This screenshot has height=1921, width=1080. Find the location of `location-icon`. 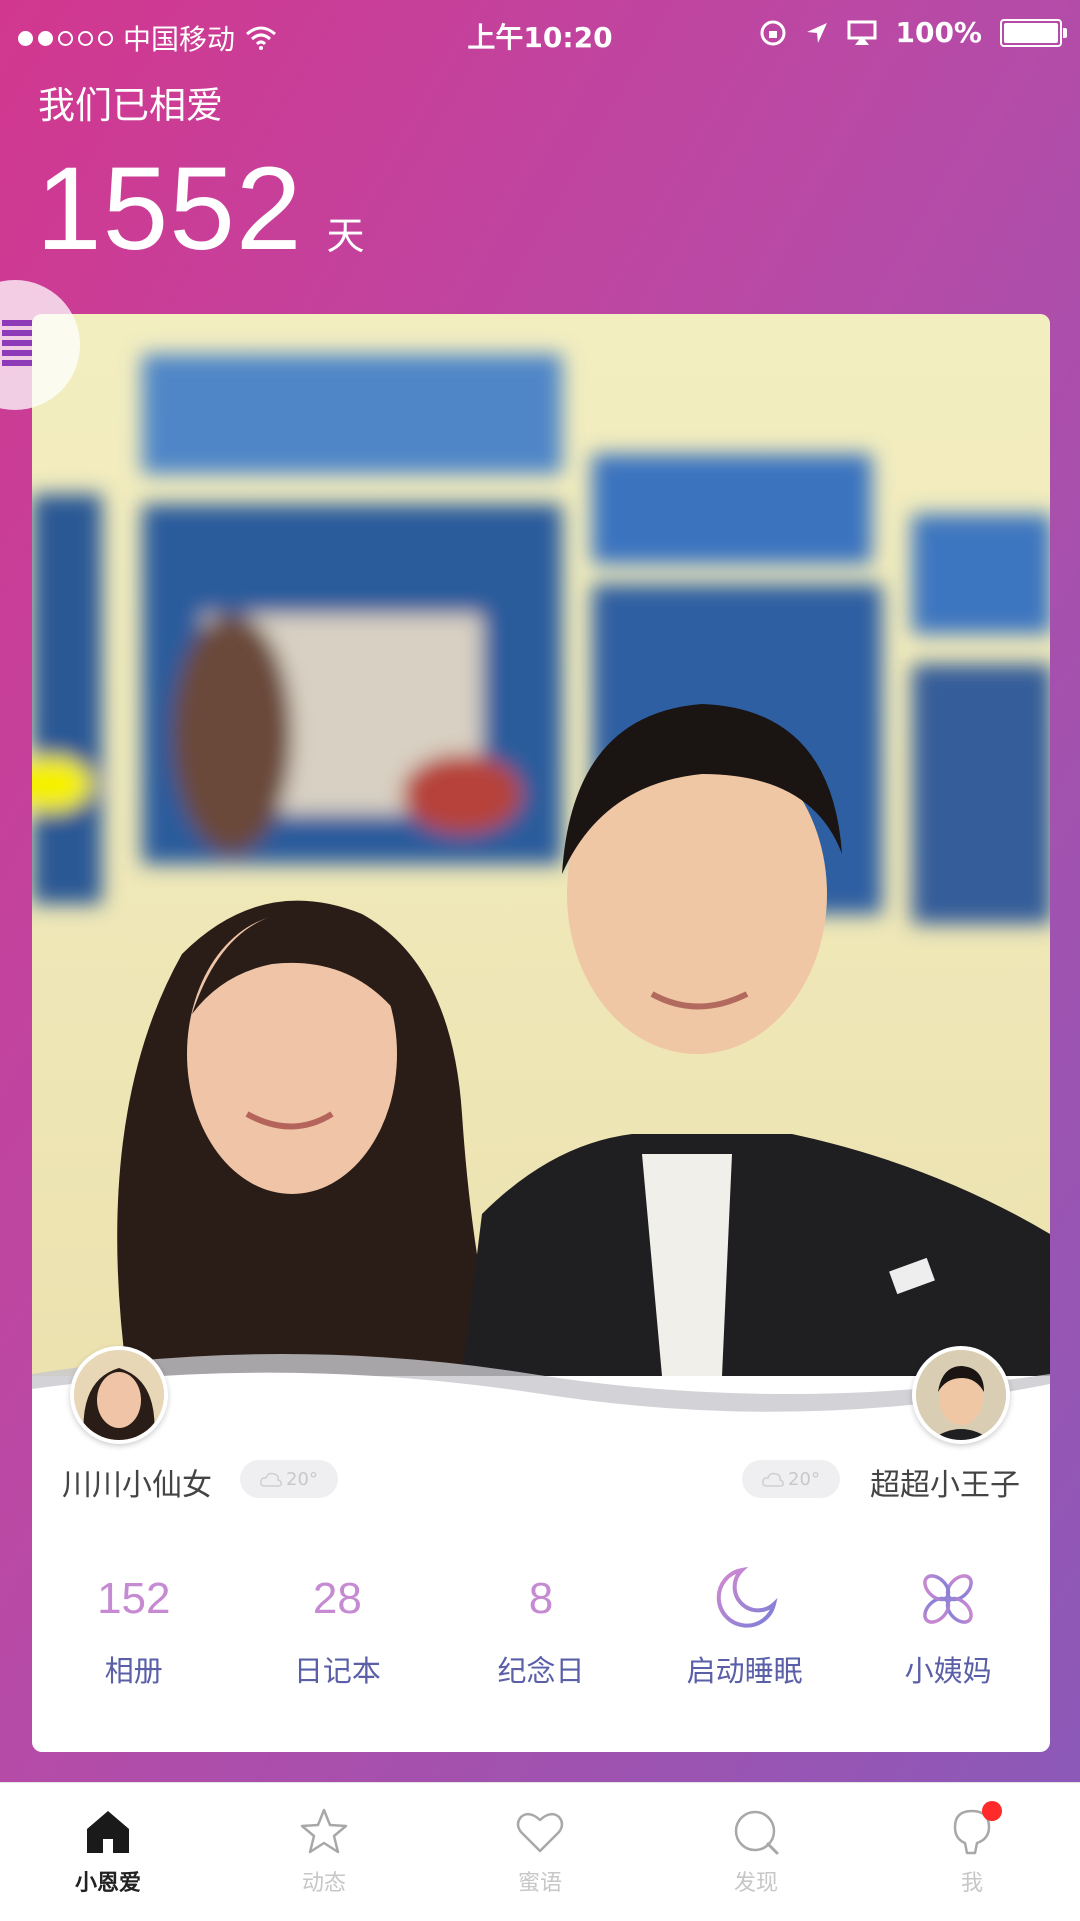

location-icon is located at coordinates (817, 32).